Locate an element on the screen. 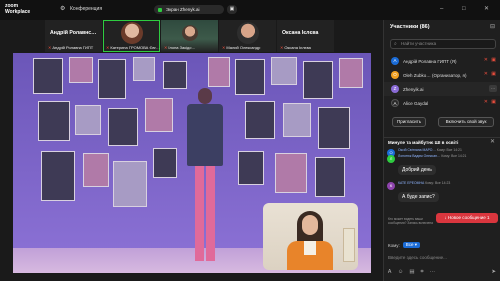  participant-row: A Alice Gaydal ✕ ▣ is located at coordinates (442, 103).